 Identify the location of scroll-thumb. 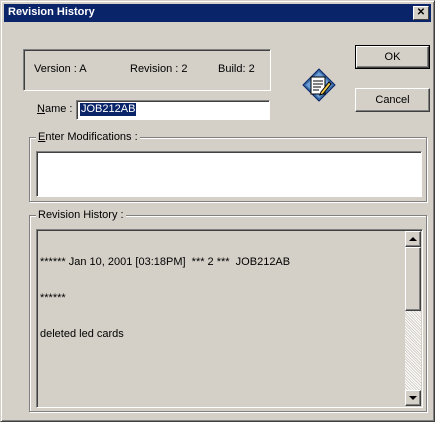
(413, 279).